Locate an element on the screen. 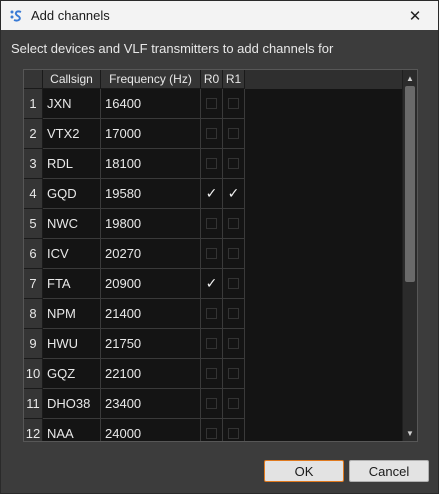 The width and height of the screenshot is (439, 494). table-row: 5 NWC 19800 is located at coordinates (214, 224).